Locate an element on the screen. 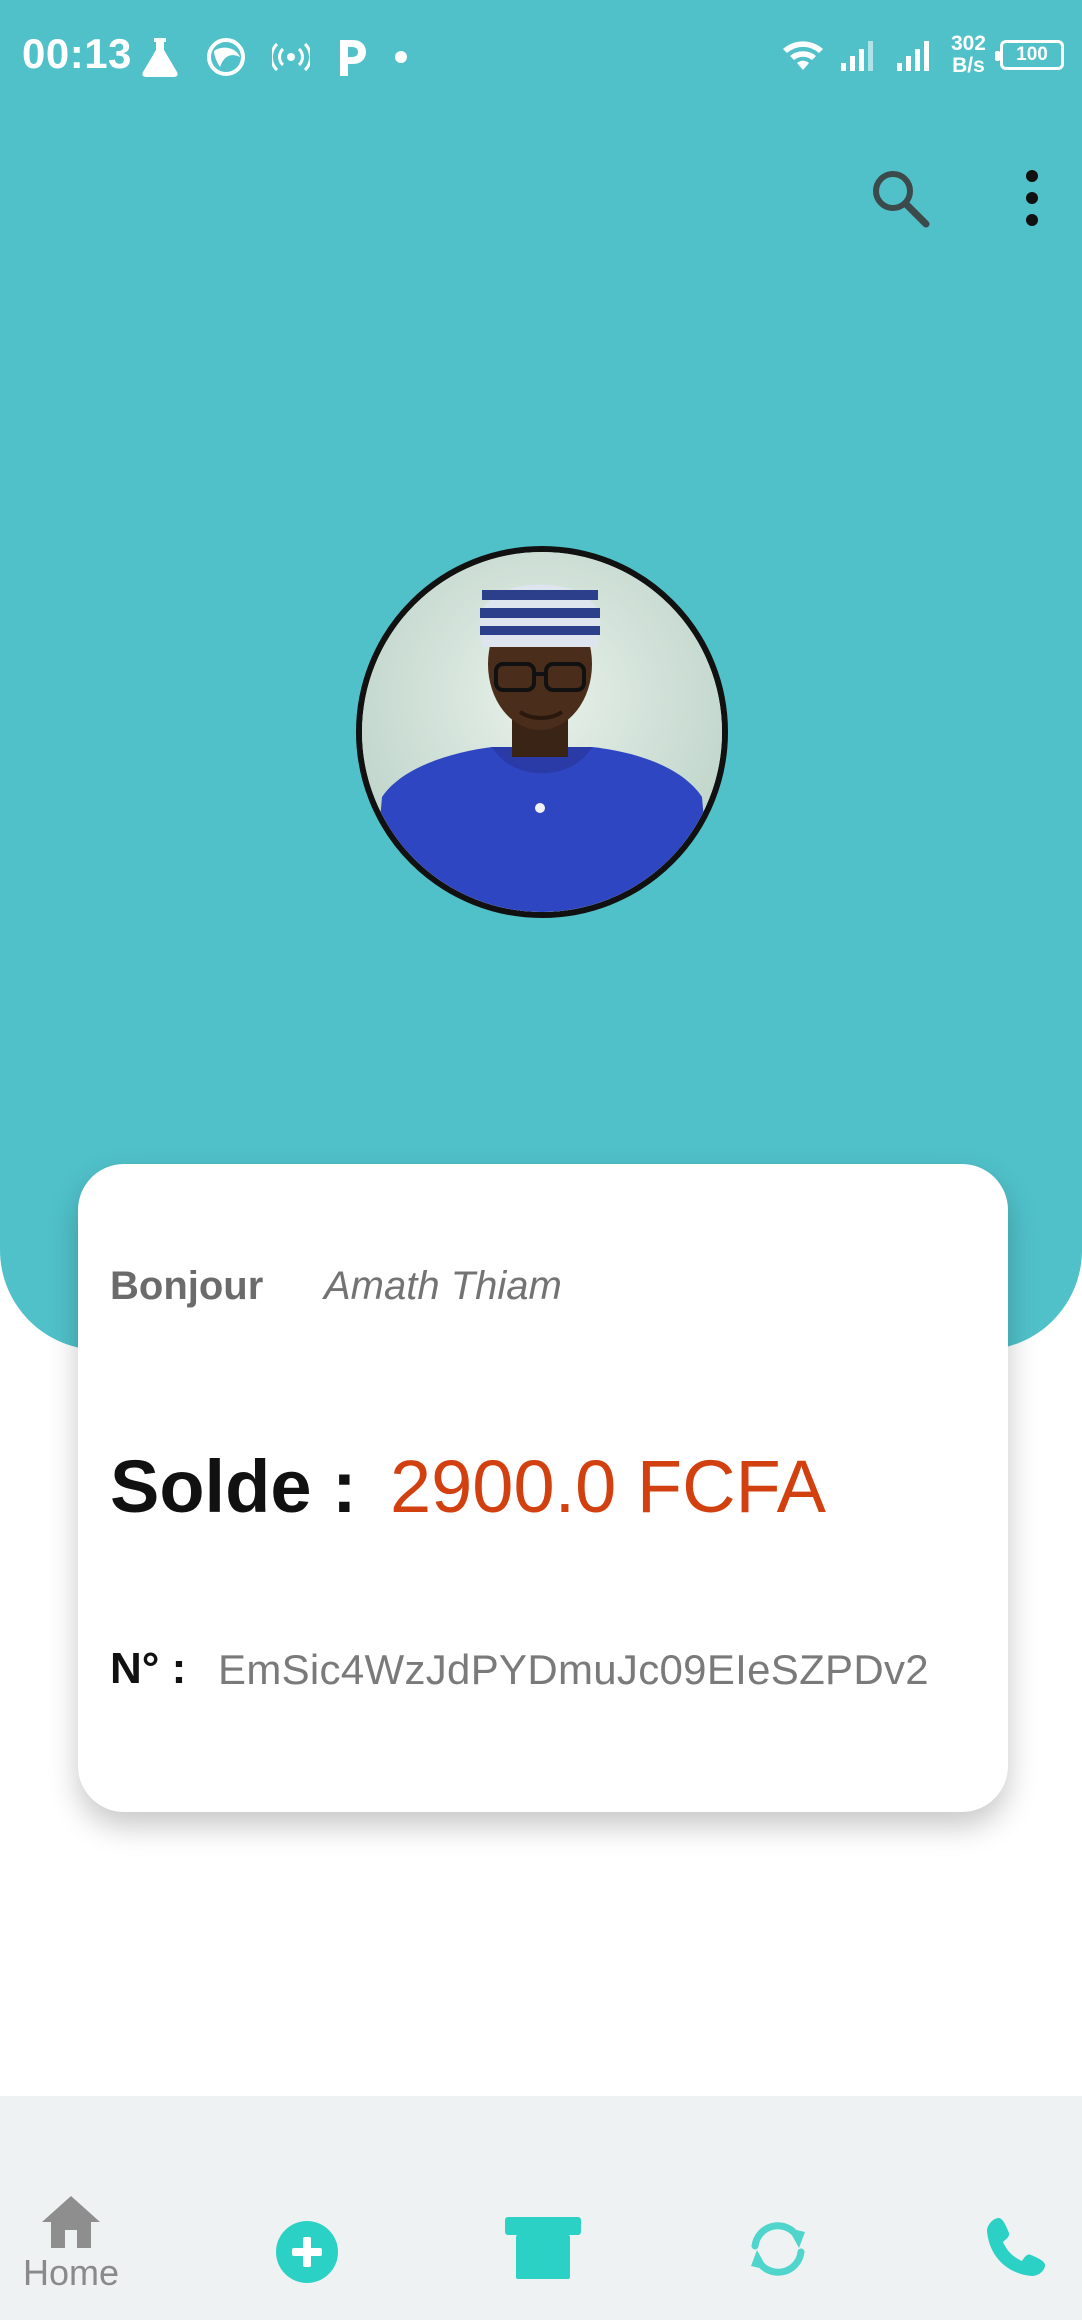  nav-call is located at coordinates (1016, 2208).